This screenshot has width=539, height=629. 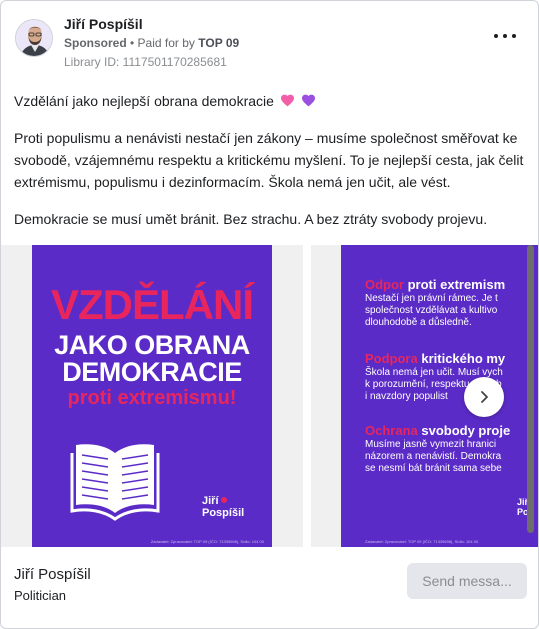 I want to click on pink-heart-icon, so click(x=287, y=100).